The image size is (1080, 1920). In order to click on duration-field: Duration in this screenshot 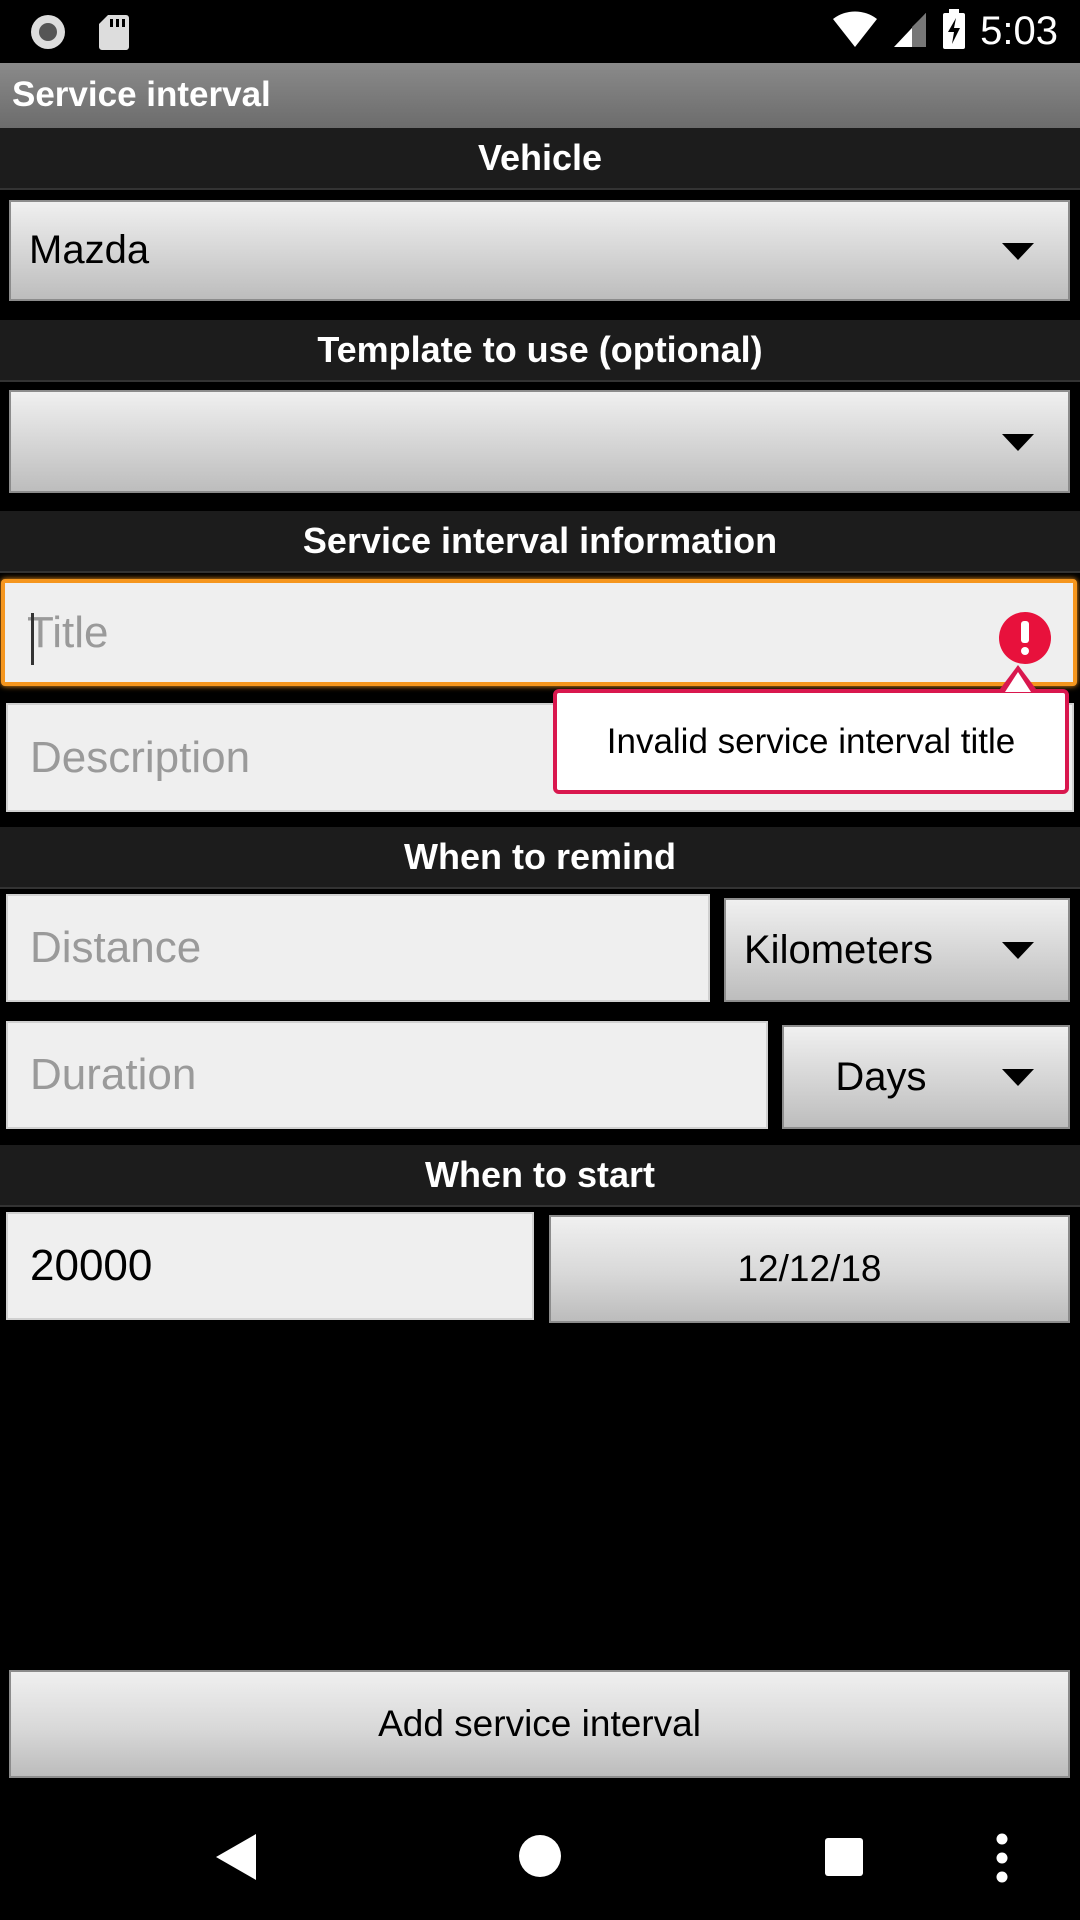, I will do `click(387, 1075)`.